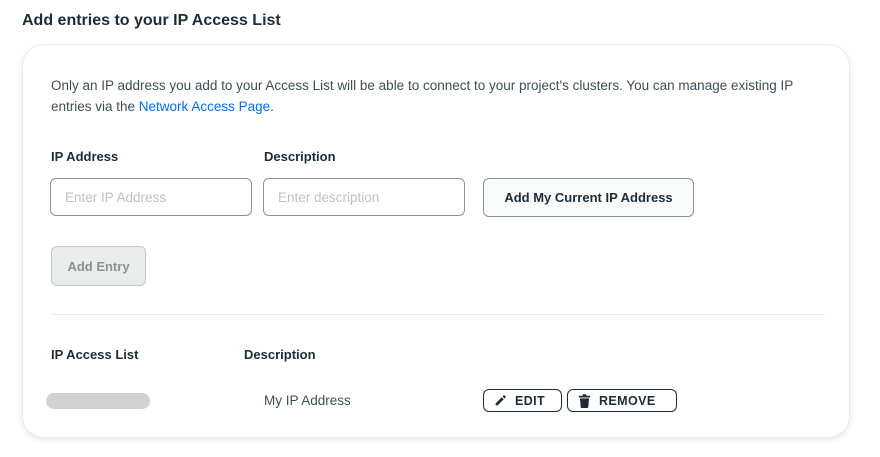 The width and height of the screenshot is (880, 457). Describe the element at coordinates (95, 354) in the screenshot. I see `ip-access-list-header: IP Access List` at that location.